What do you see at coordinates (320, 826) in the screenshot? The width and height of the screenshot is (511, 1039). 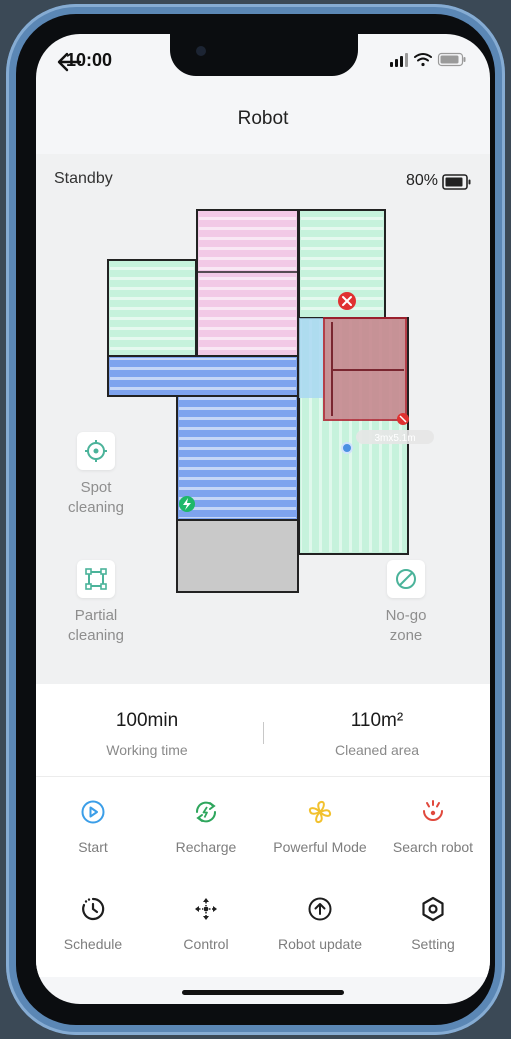 I see `powerful-mode-button: Powerful Mode` at bounding box center [320, 826].